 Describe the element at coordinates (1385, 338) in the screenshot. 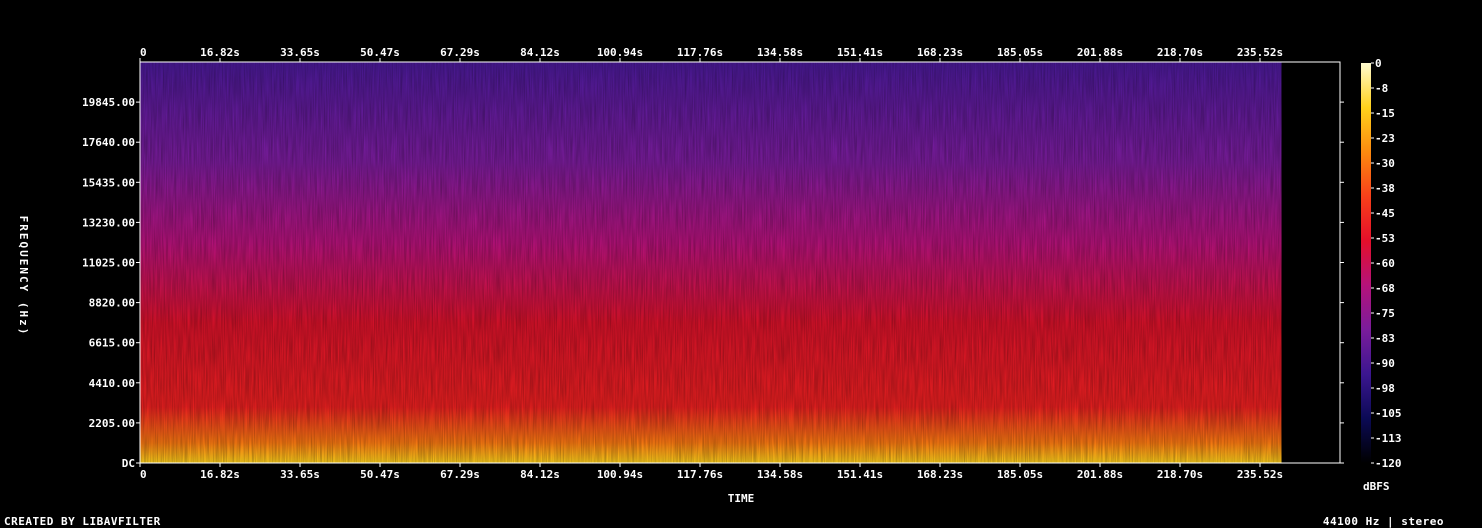

I see `db-tick-label: -83` at that location.